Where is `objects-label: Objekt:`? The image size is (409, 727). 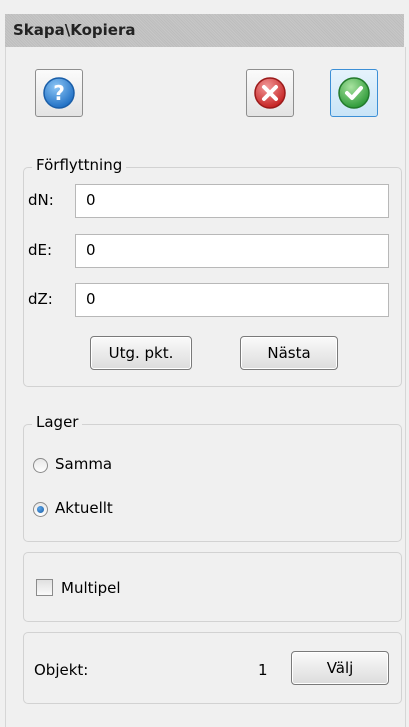 objects-label: Objekt: is located at coordinates (61, 670).